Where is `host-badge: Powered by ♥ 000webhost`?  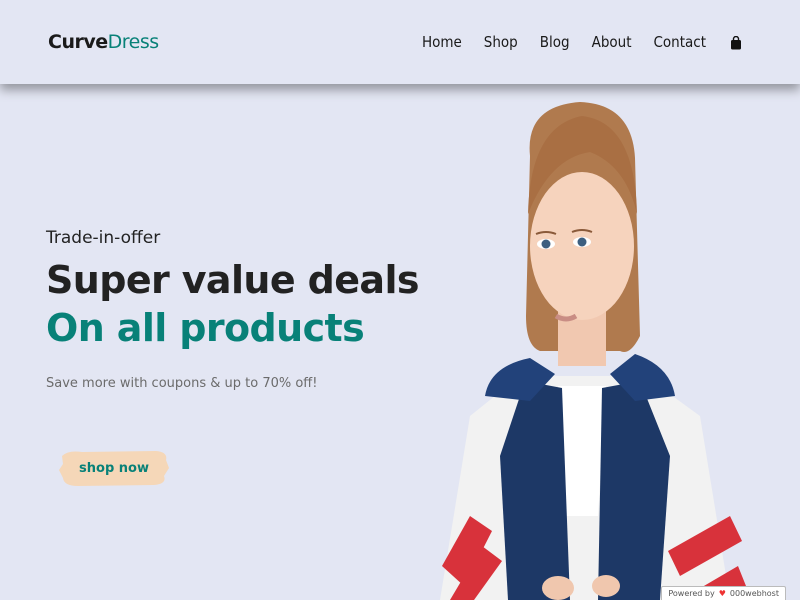 host-badge: Powered by ♥ 000webhost is located at coordinates (723, 593).